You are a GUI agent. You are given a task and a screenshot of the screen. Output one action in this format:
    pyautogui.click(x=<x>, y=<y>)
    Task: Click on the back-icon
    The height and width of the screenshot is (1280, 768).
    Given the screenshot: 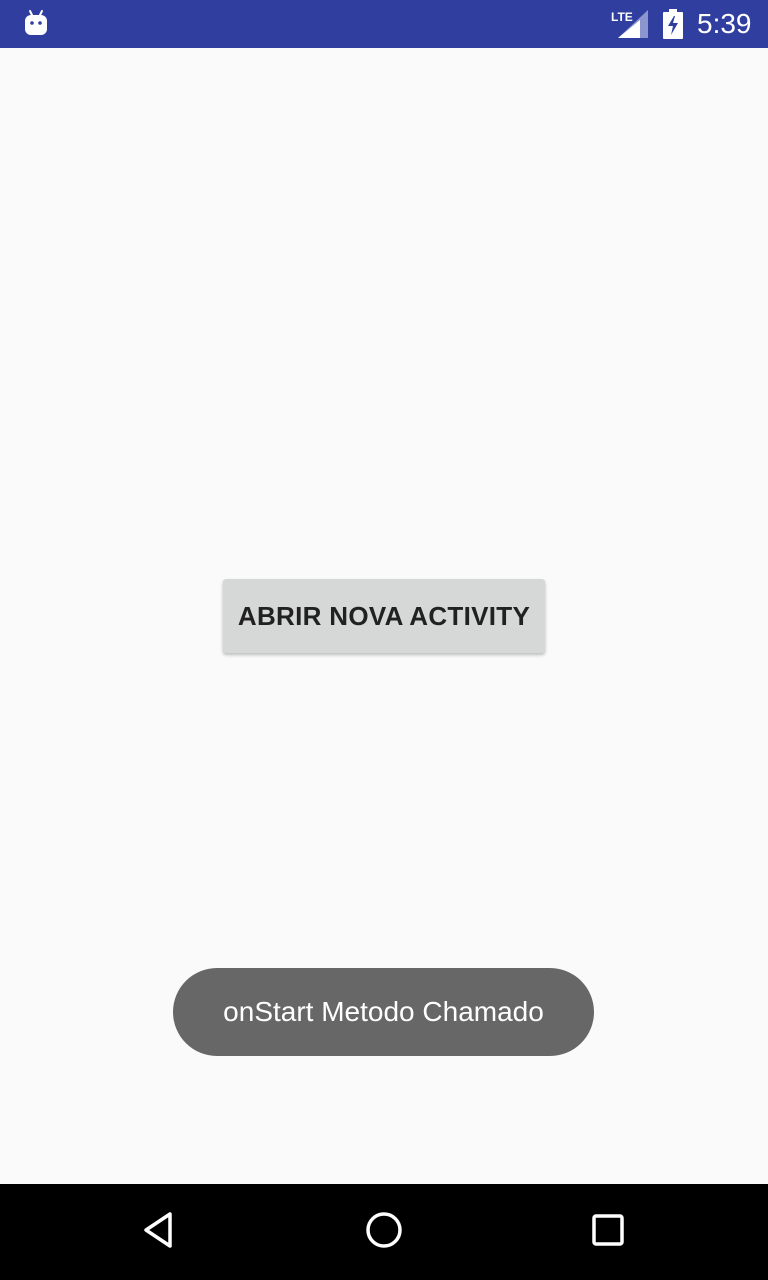 What is the action you would take?
    pyautogui.click(x=160, y=1232)
    